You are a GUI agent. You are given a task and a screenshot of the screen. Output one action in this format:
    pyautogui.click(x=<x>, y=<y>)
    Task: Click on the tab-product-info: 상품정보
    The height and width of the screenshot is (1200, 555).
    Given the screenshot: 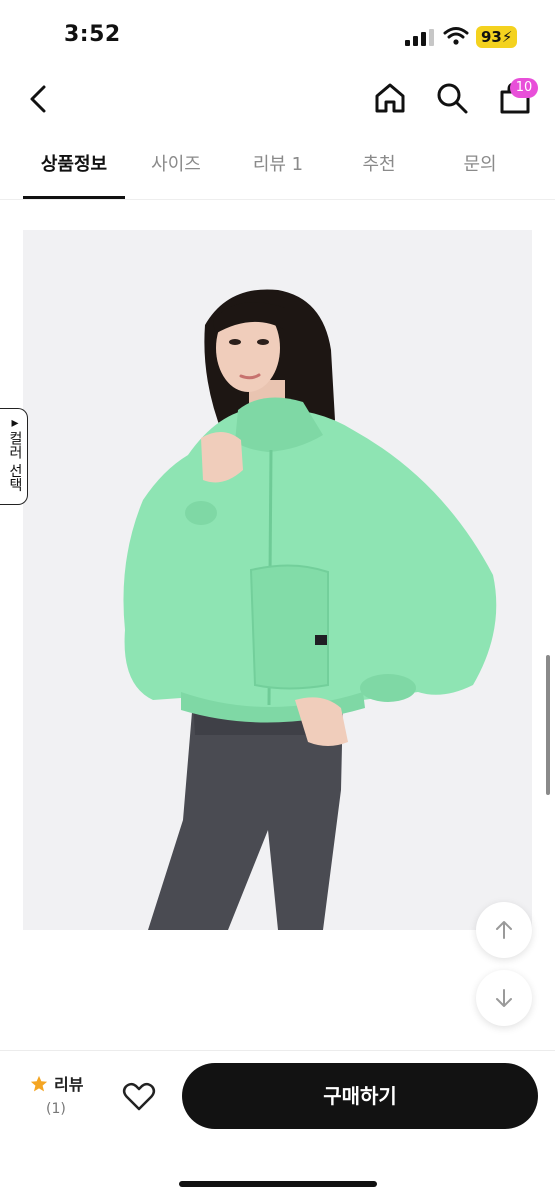 What is the action you would take?
    pyautogui.click(x=74, y=169)
    